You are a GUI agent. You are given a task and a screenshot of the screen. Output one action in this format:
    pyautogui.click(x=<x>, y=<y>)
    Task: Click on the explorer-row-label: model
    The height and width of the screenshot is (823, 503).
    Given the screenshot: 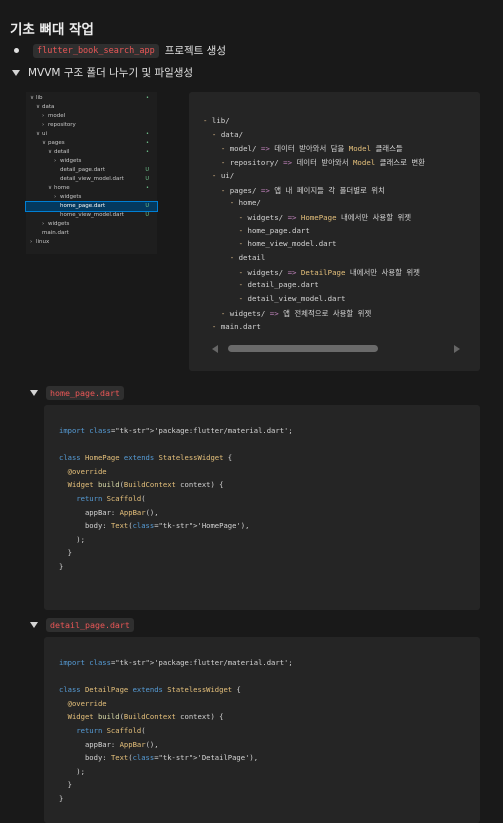 What is the action you would take?
    pyautogui.click(x=57, y=116)
    